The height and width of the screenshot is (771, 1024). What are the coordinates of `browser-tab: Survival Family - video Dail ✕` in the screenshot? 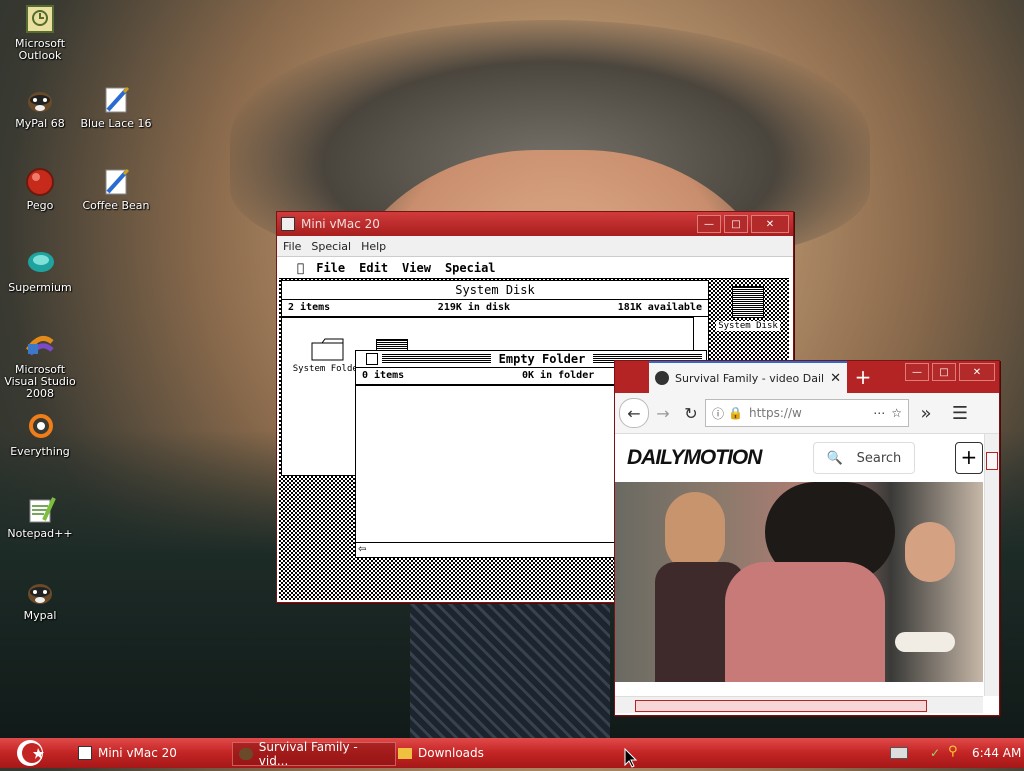 It's located at (748, 377).